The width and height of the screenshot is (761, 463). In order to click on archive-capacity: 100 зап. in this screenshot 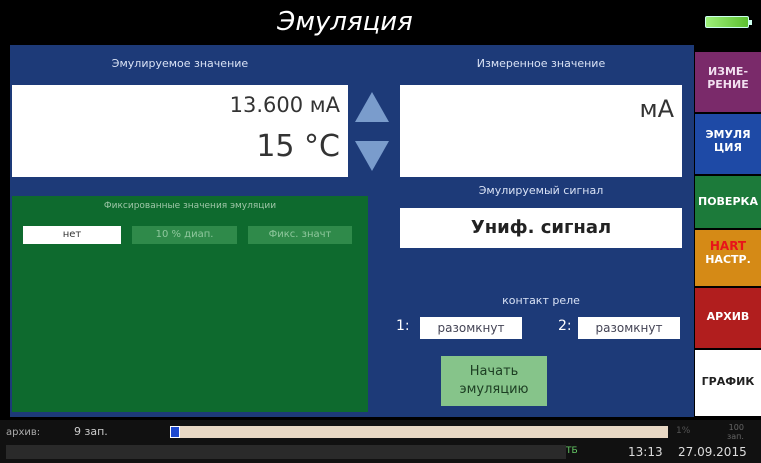, I will do `click(735, 432)`.